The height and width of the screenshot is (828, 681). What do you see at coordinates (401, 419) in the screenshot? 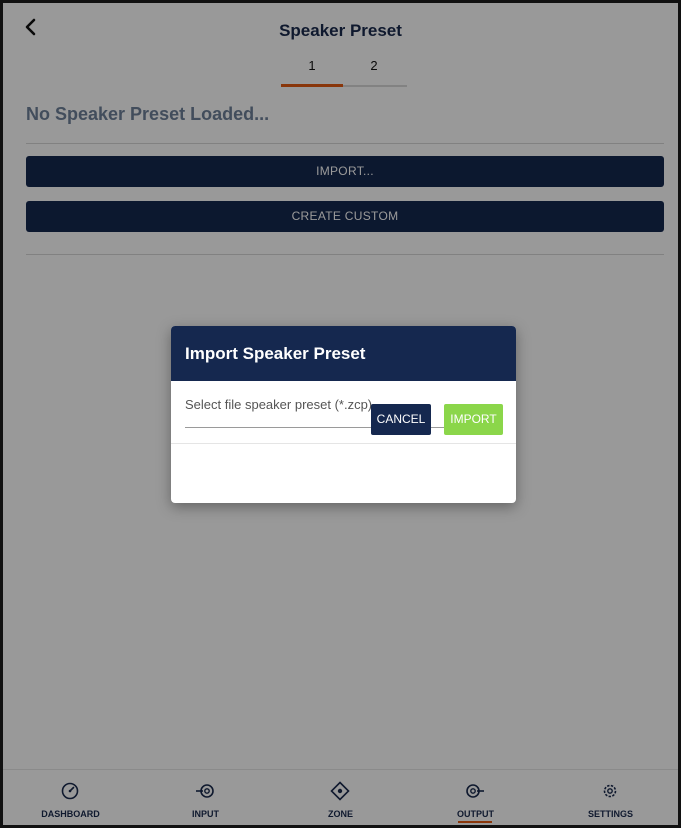
I see `cancel-button: CANCEL` at bounding box center [401, 419].